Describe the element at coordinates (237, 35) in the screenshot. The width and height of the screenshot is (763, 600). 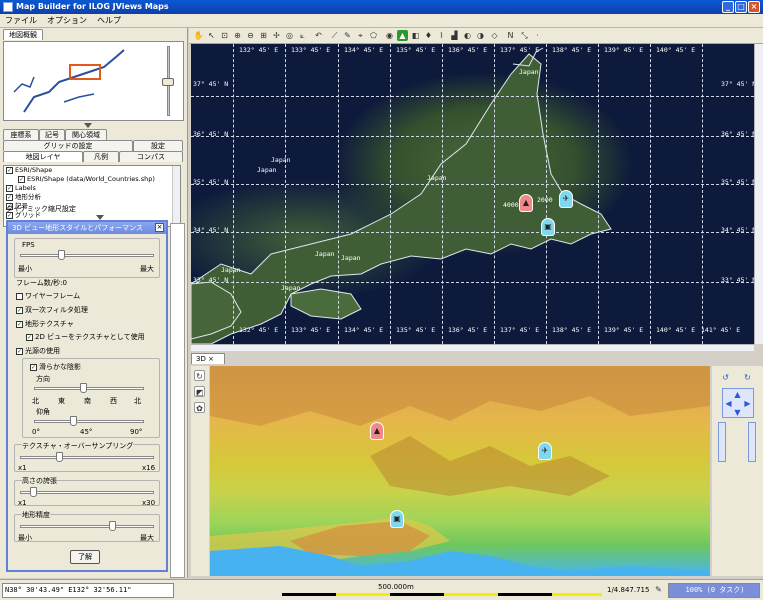
I see `zoom-in-icon: ⊕` at that location.